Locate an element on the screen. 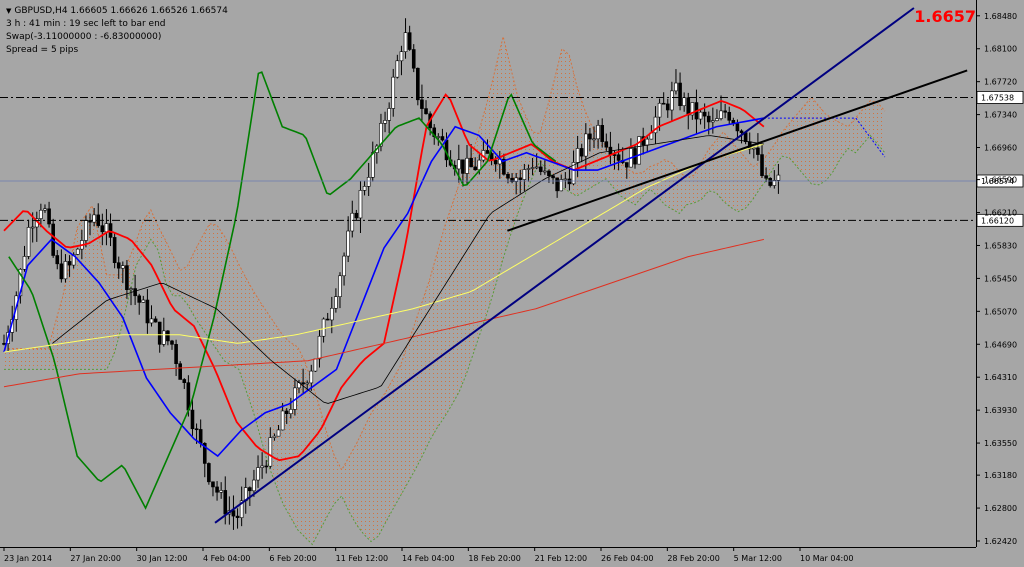 The image size is (1024, 567). current-price-big: 1.6657 is located at coordinates (945, 16).